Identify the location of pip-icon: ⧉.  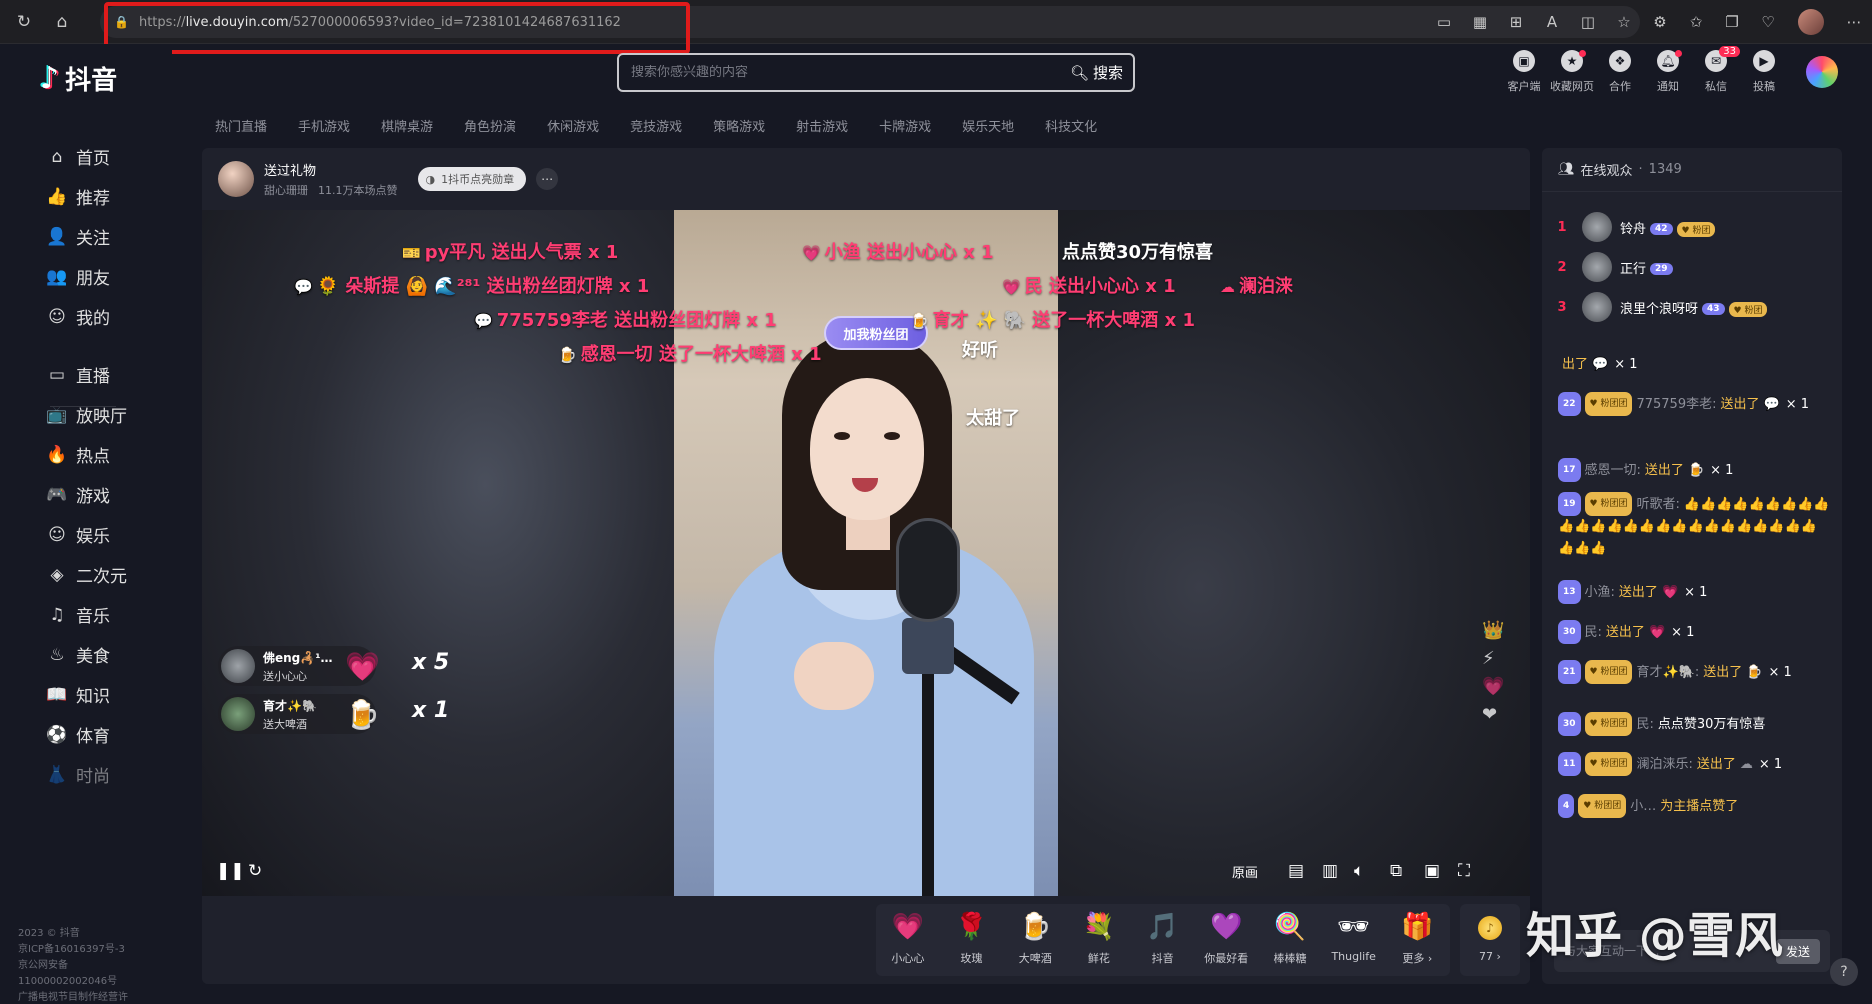
(1396, 871).